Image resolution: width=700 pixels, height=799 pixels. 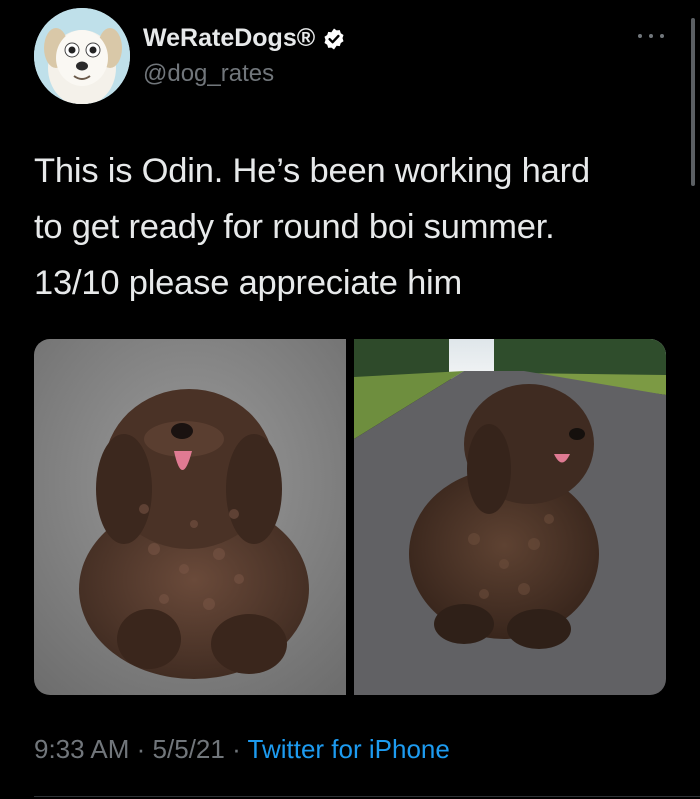 I want to click on display-name-text: WeRateDogs®, so click(x=229, y=38).